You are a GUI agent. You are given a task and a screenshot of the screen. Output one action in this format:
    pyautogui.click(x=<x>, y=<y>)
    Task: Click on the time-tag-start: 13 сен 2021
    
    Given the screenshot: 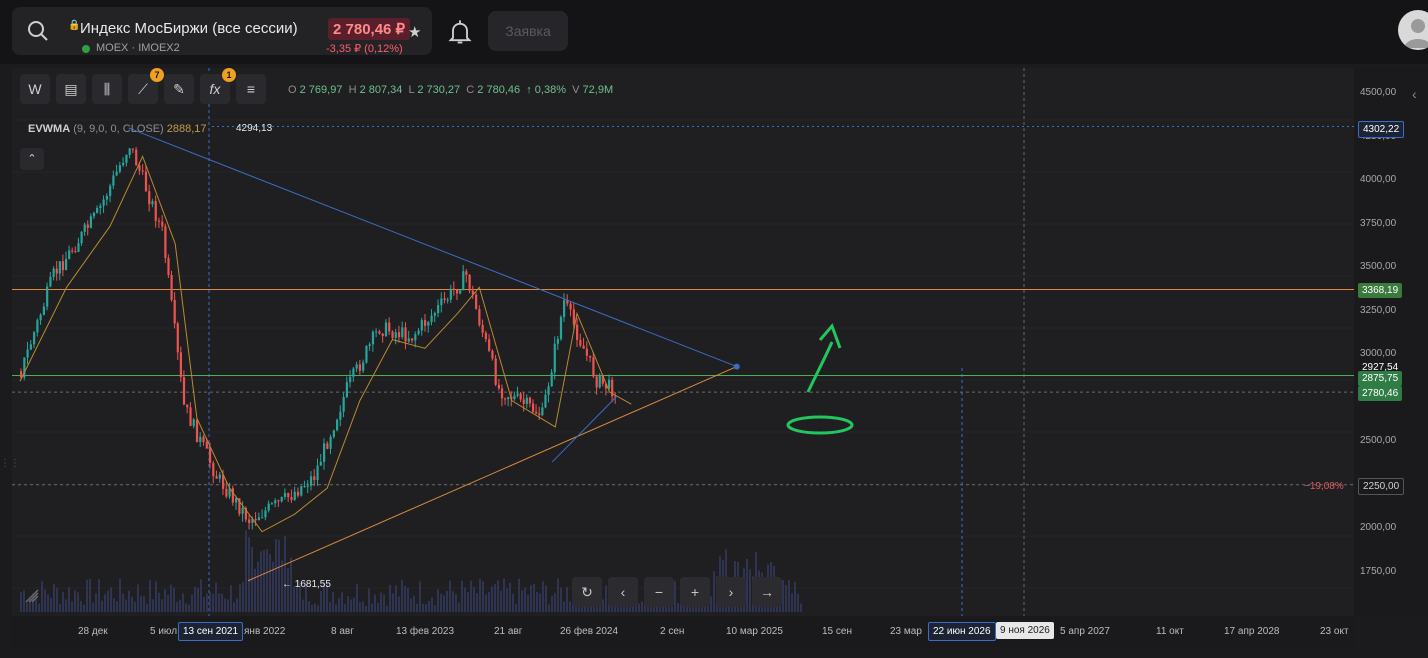 What is the action you would take?
    pyautogui.click(x=211, y=631)
    